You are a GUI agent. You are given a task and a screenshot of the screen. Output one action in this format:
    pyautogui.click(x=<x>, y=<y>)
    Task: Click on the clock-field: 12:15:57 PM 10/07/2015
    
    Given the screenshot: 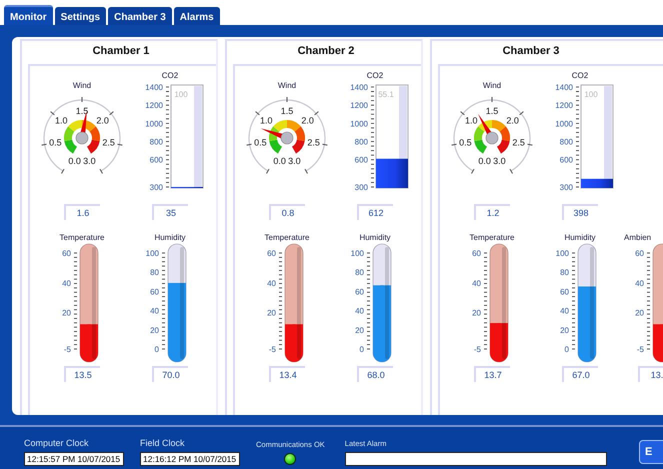 What is the action you would take?
    pyautogui.click(x=74, y=459)
    